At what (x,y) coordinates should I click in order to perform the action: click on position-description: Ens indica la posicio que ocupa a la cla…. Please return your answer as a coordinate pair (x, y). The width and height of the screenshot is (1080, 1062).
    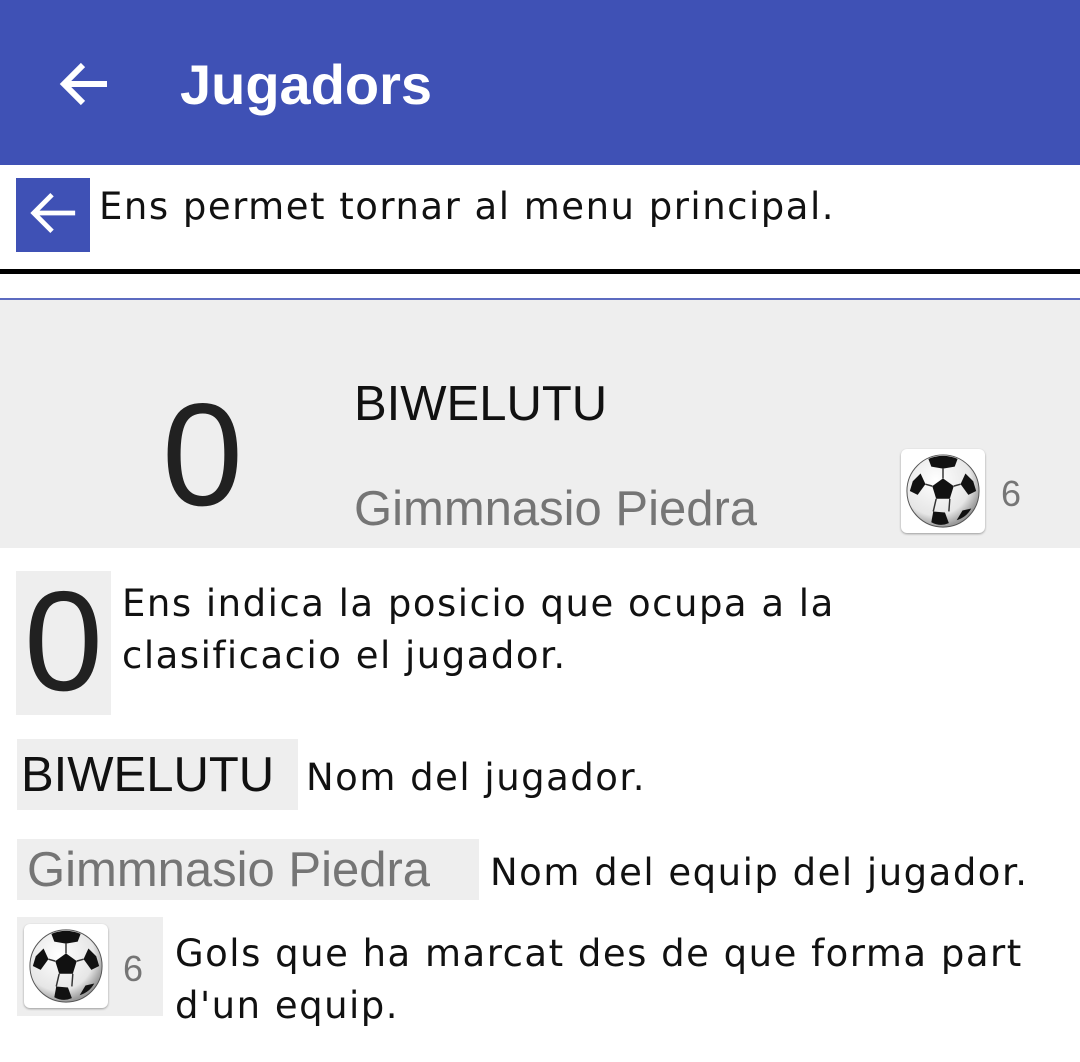
    Looking at the image, I should click on (478, 629).